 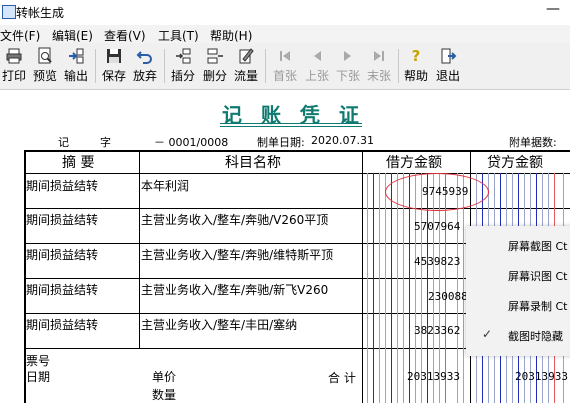 I want to click on row-debit-amount: 4539823, so click(x=437, y=261).